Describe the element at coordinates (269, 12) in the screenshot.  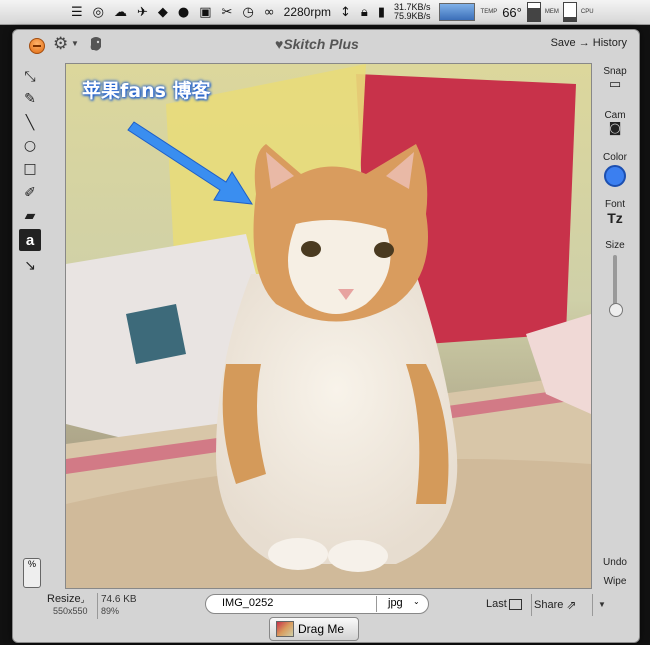
I see `infinity-icon: ∞` at that location.